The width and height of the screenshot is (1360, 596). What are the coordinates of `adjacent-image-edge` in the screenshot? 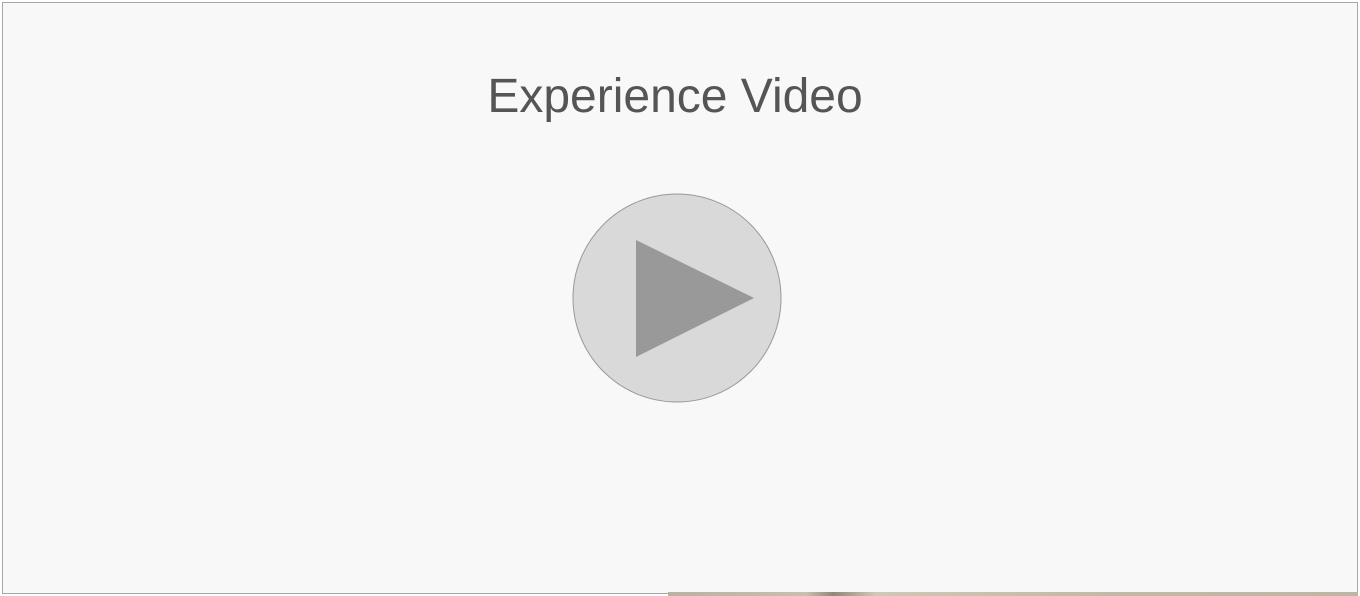 It's located at (1013, 594).